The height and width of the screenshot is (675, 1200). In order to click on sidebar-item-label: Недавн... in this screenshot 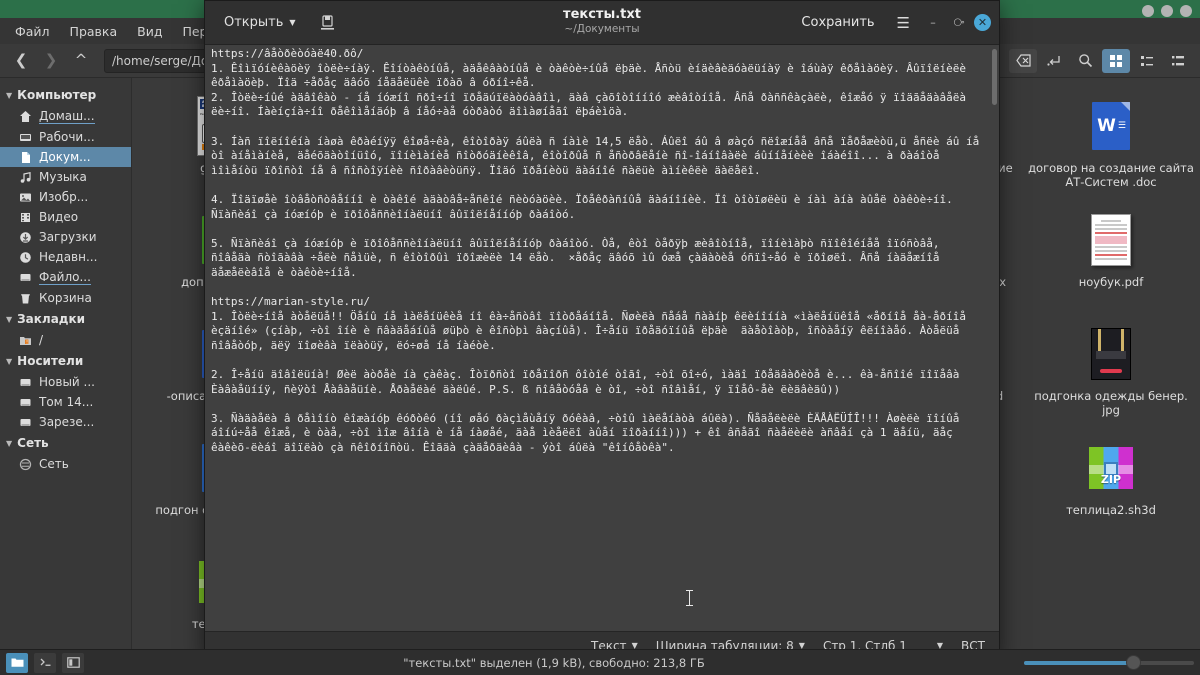, I will do `click(68, 257)`.